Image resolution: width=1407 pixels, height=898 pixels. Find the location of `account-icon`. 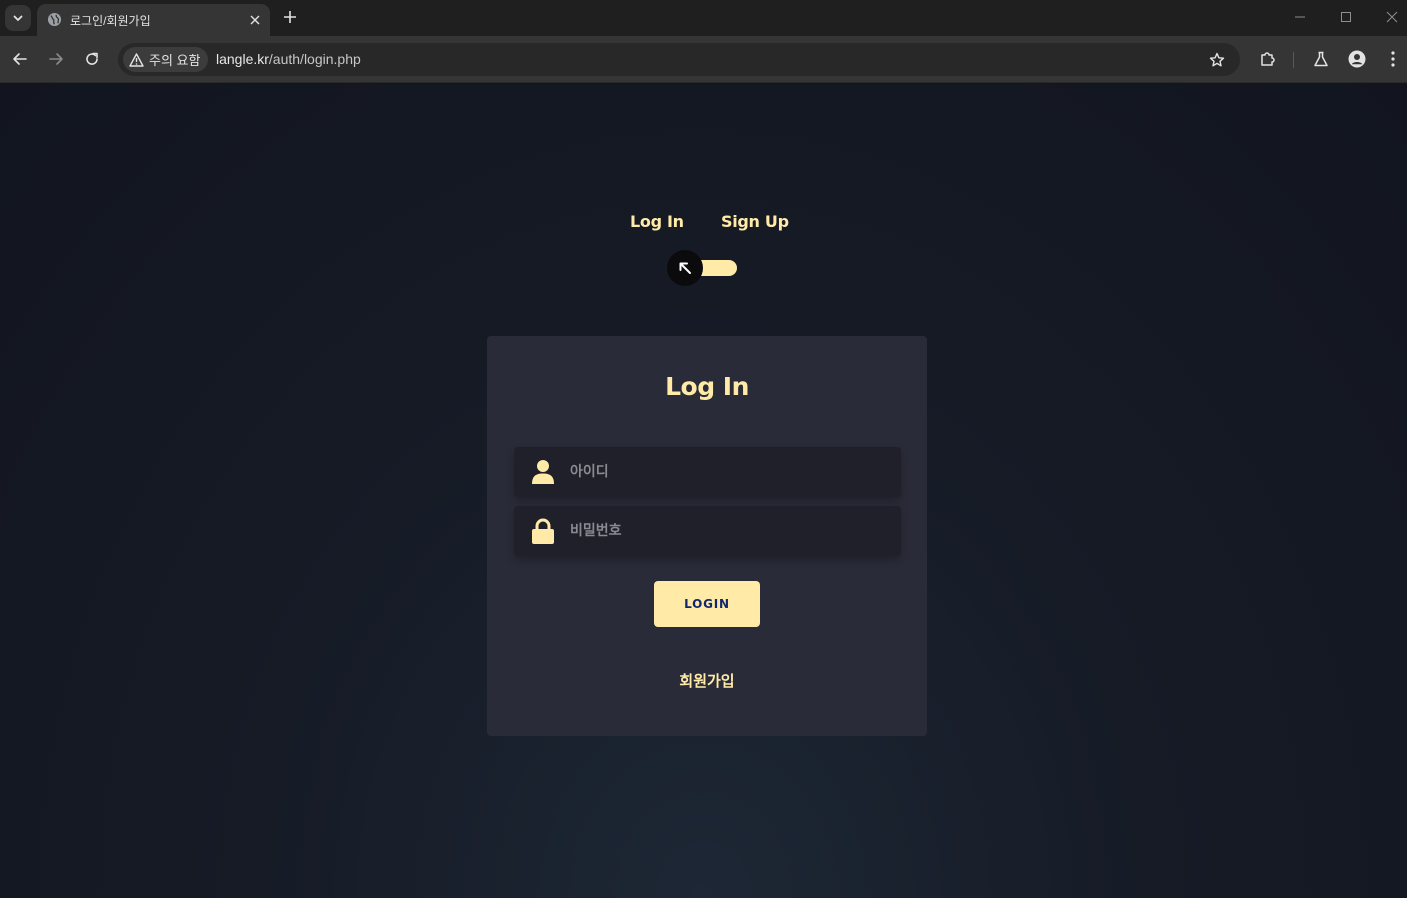

account-icon is located at coordinates (1357, 59).